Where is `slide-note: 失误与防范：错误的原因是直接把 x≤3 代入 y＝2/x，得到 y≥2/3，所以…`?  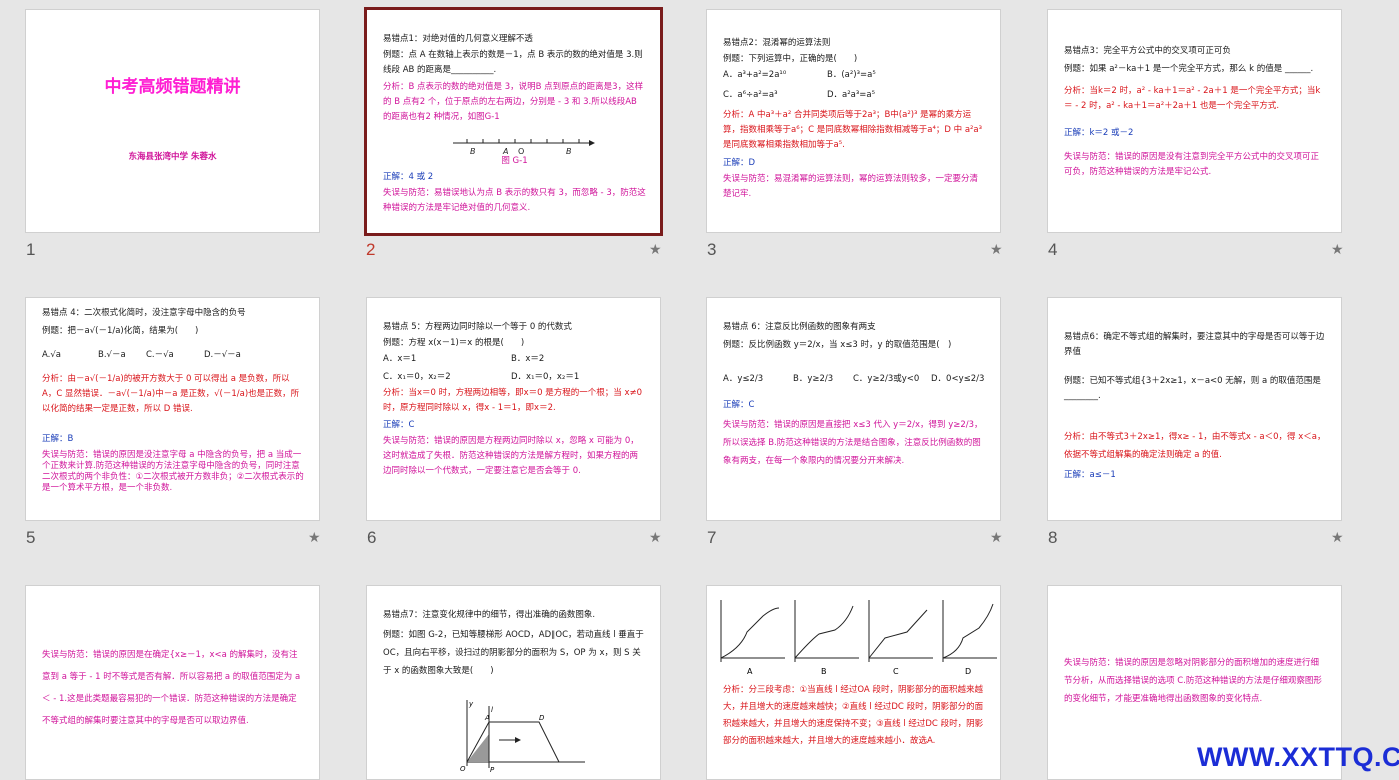 slide-note: 失误与防范：错误的原因是直接把 x≤3 代入 y＝2/x，得到 y≥2/3，所以… is located at coordinates (853, 443).